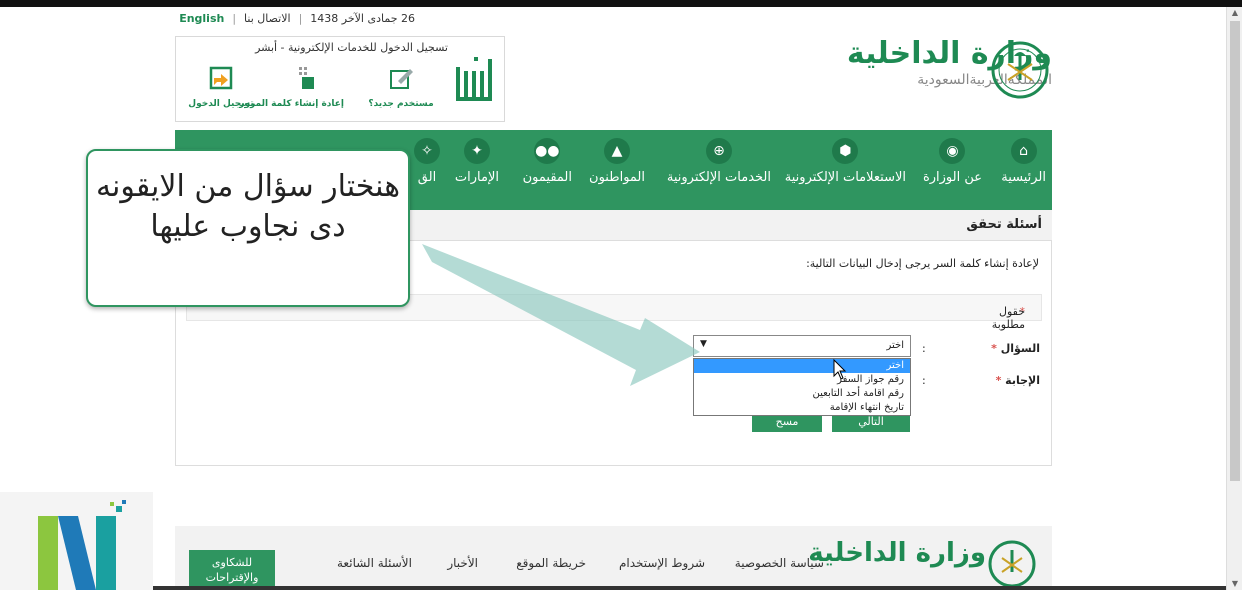  I want to click on video-progress-strip, so click(689, 588).